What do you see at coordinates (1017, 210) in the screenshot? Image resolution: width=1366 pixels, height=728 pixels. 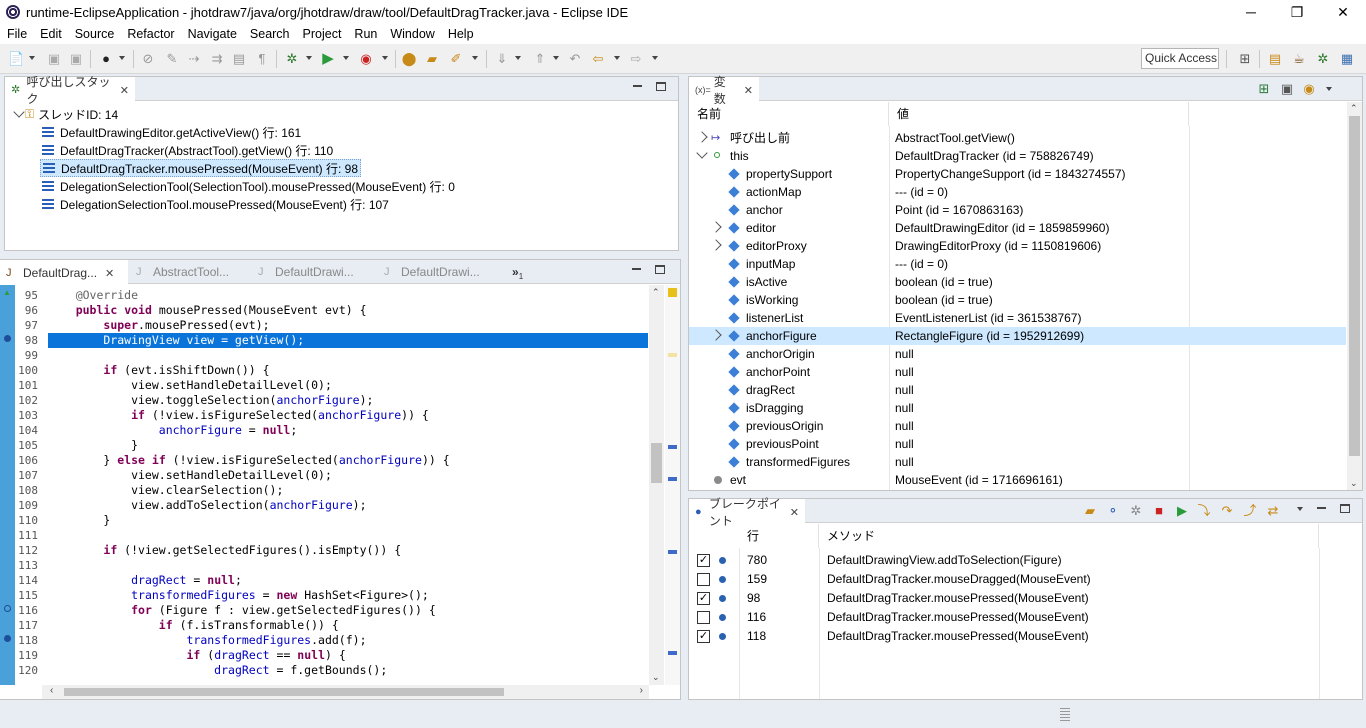 I see `variable-row: anchor Point (id = 1670863163)` at bounding box center [1017, 210].